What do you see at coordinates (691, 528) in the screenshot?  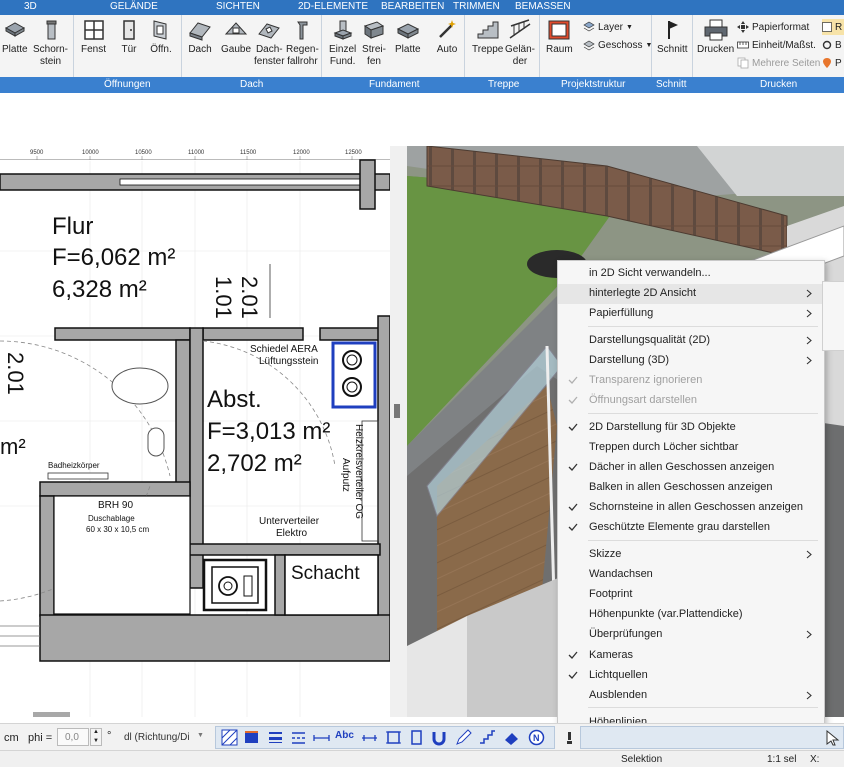 I see `menu-item: Geschützte Elemente grau darstellen` at bounding box center [691, 528].